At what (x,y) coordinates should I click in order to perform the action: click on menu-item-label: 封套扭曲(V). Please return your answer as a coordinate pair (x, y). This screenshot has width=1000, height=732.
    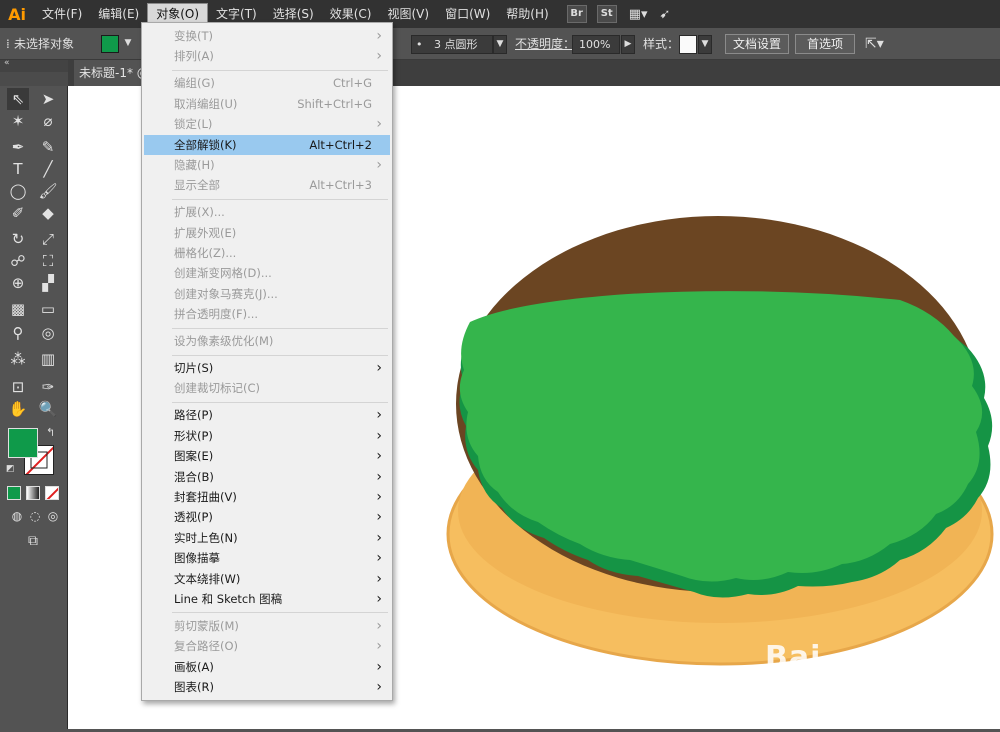
    Looking at the image, I should click on (205, 496).